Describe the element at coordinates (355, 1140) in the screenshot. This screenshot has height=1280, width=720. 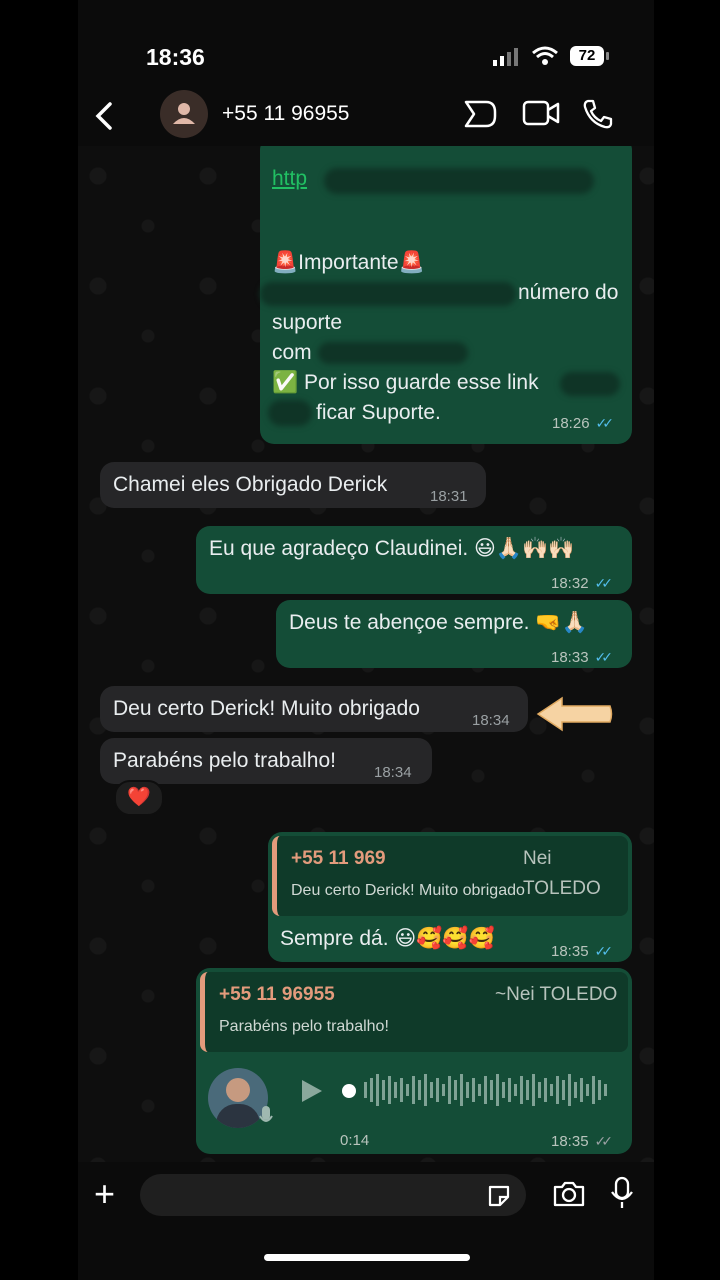
I see `voice-duration: 0:14` at that location.